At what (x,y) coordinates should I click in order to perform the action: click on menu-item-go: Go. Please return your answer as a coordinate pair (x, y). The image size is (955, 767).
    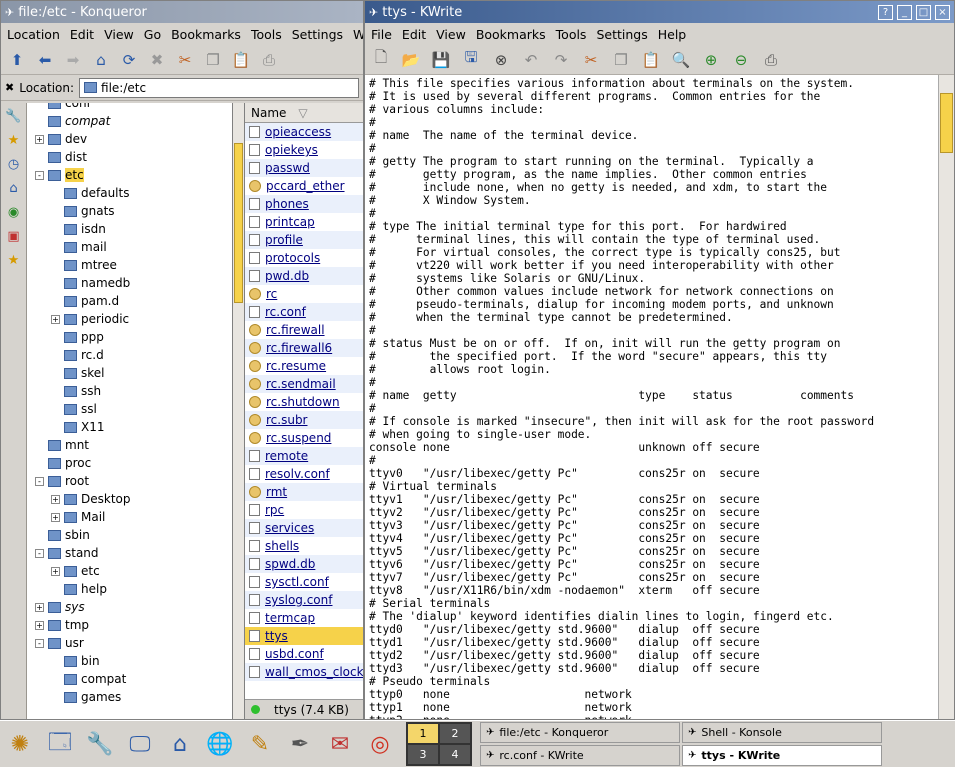
    Looking at the image, I should click on (152, 34).